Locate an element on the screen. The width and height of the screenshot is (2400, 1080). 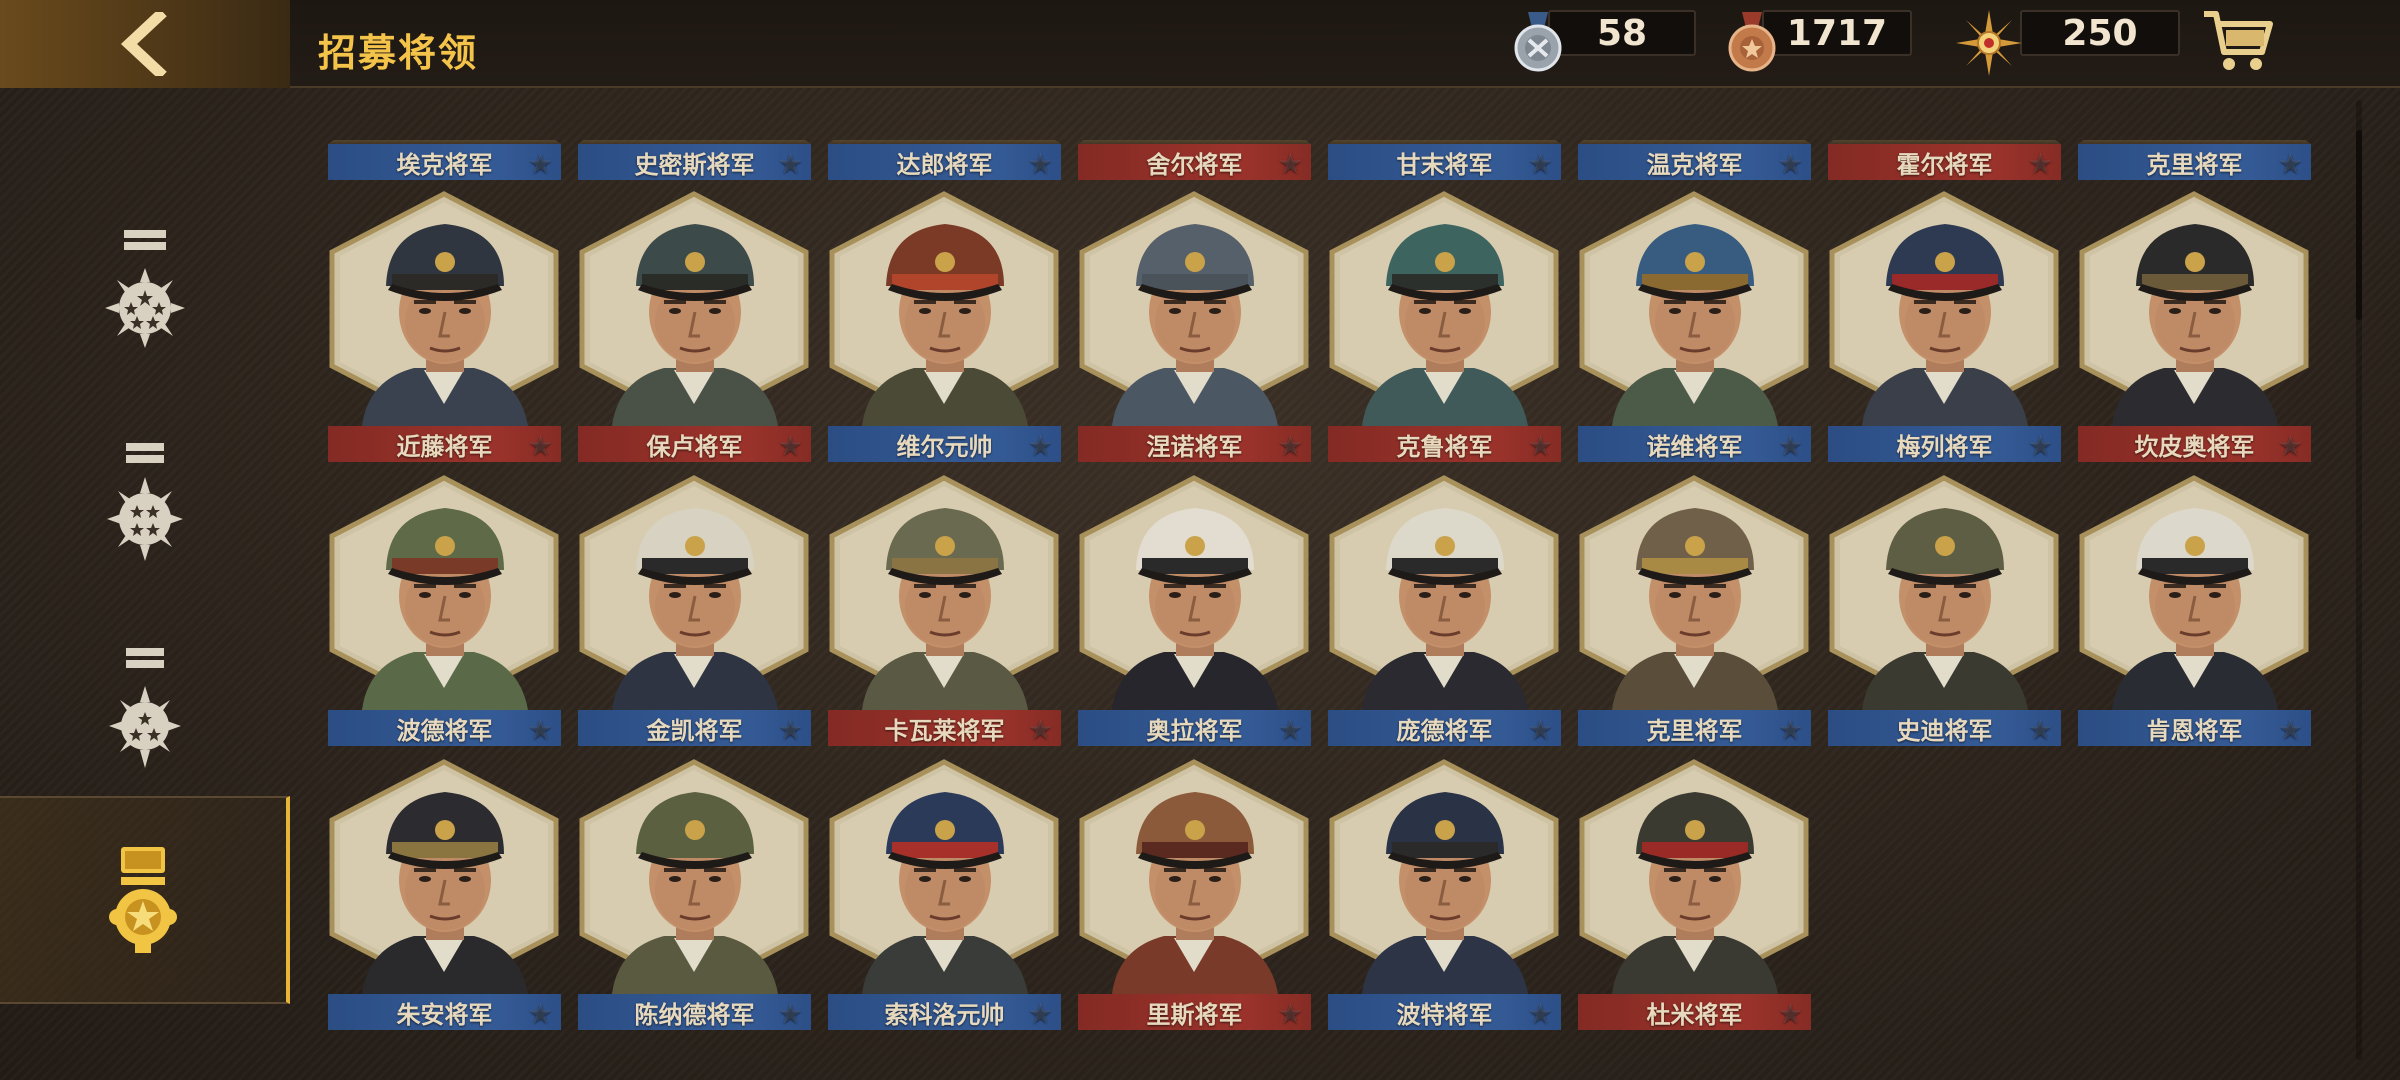
general-card: 霍尔将军 ★ is located at coordinates (1944, 160).